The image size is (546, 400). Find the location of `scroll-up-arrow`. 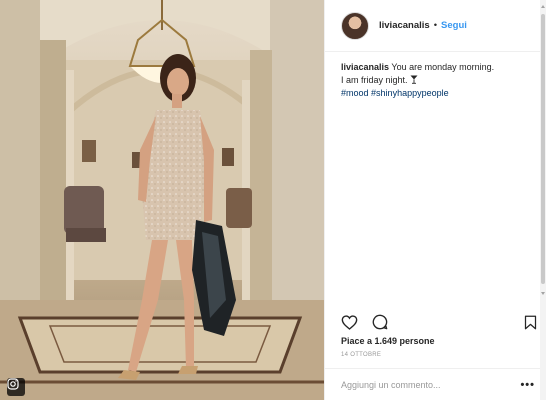

scroll-up-arrow is located at coordinates (543, 6).